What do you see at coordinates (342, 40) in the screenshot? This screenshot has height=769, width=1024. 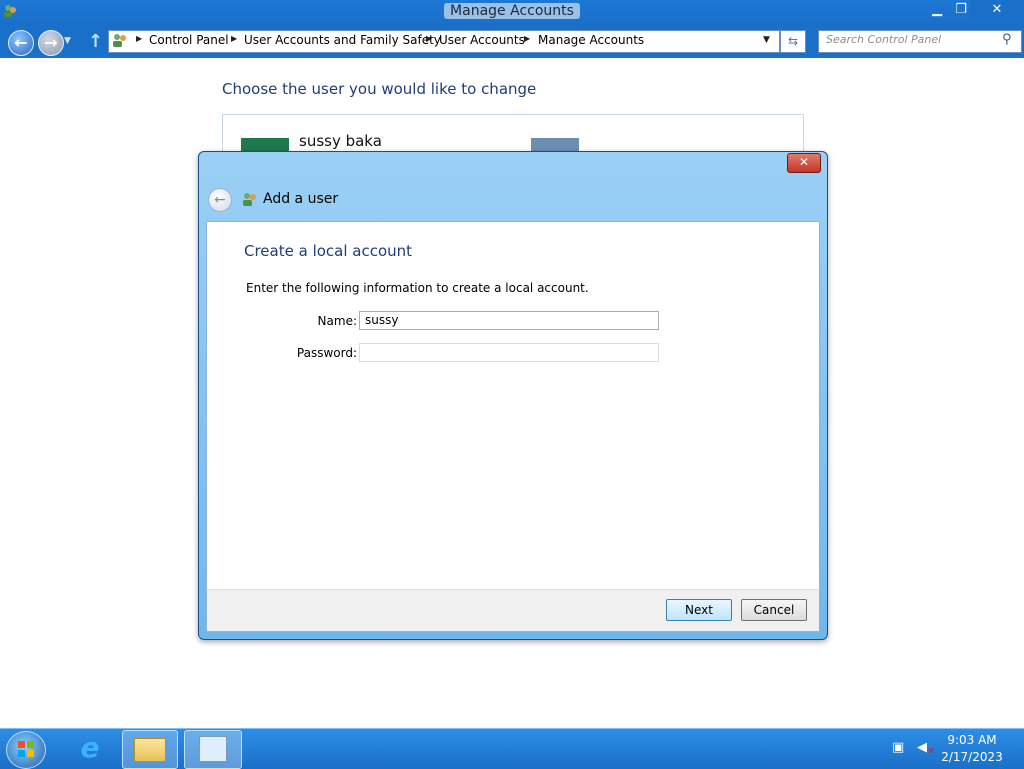 I see `breadcrumb-user-accounts-family-safety: User Accounts and Family Safety` at bounding box center [342, 40].